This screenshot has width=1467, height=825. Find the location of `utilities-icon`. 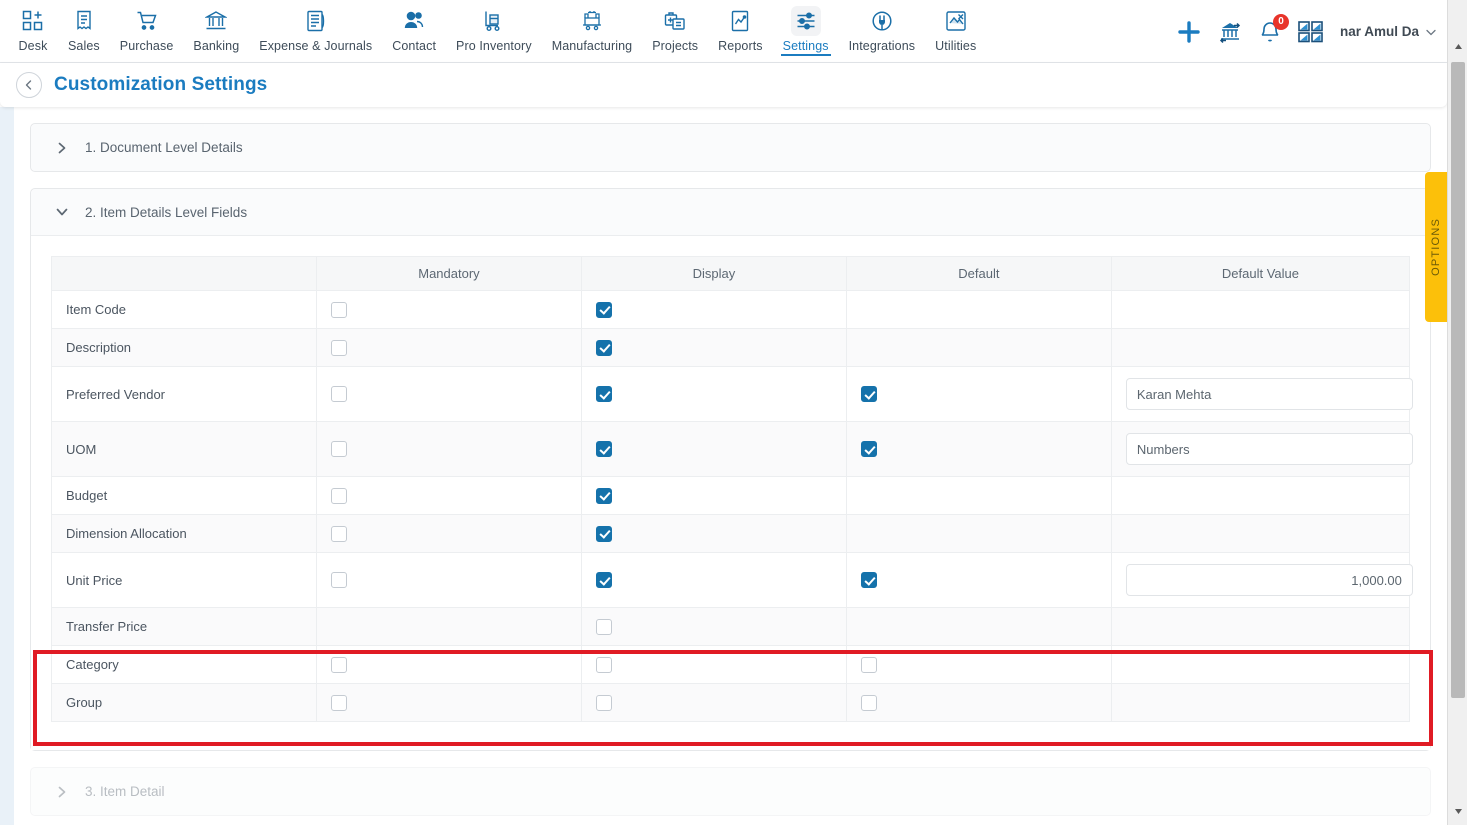

utilities-icon is located at coordinates (956, 21).